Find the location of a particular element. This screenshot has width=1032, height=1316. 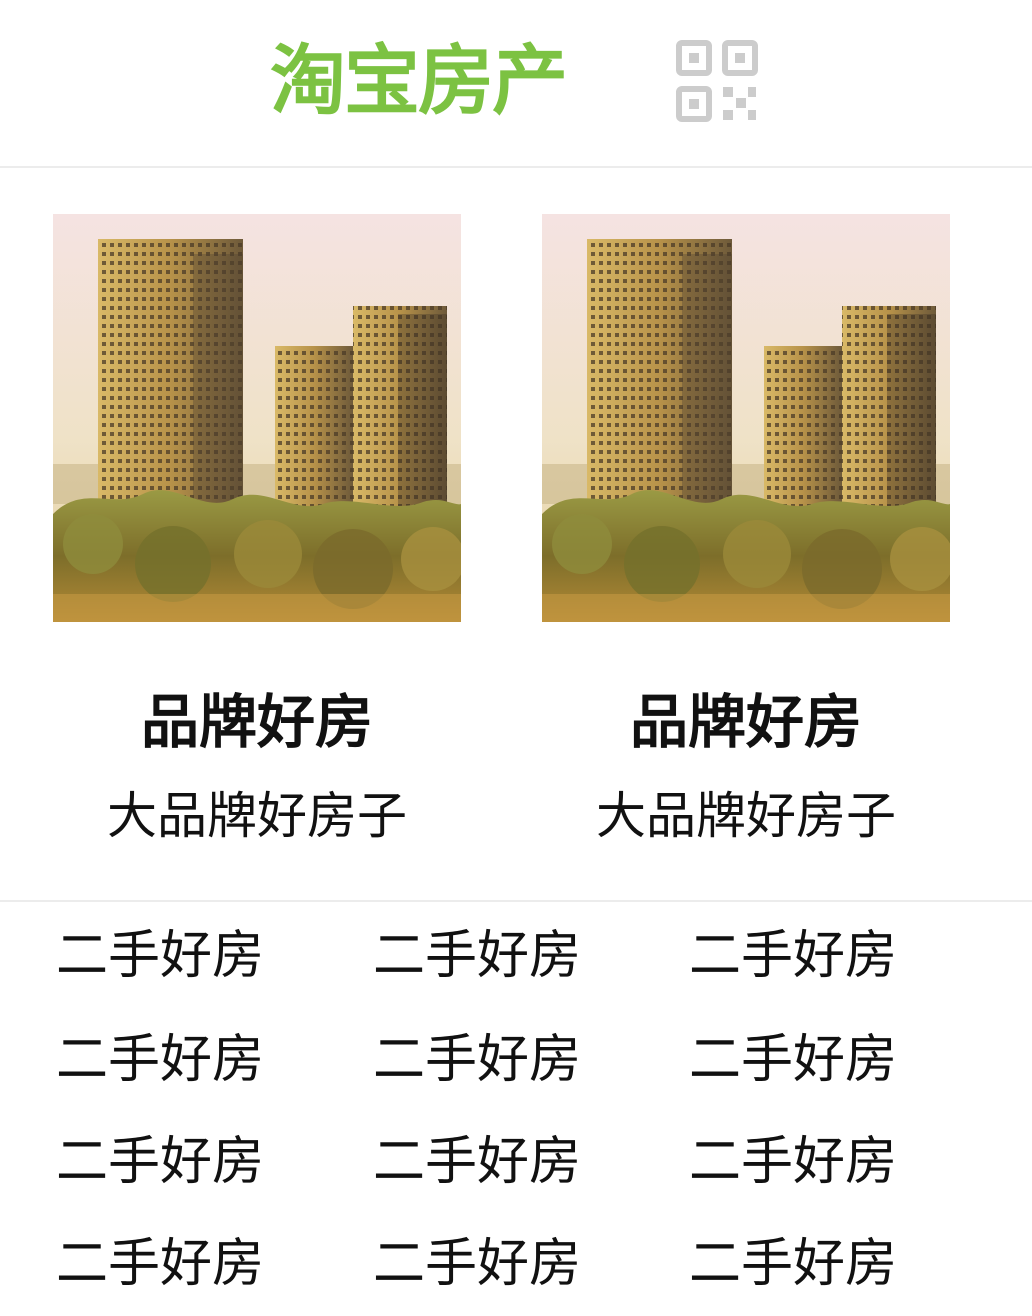

section-divider is located at coordinates (516, 901).